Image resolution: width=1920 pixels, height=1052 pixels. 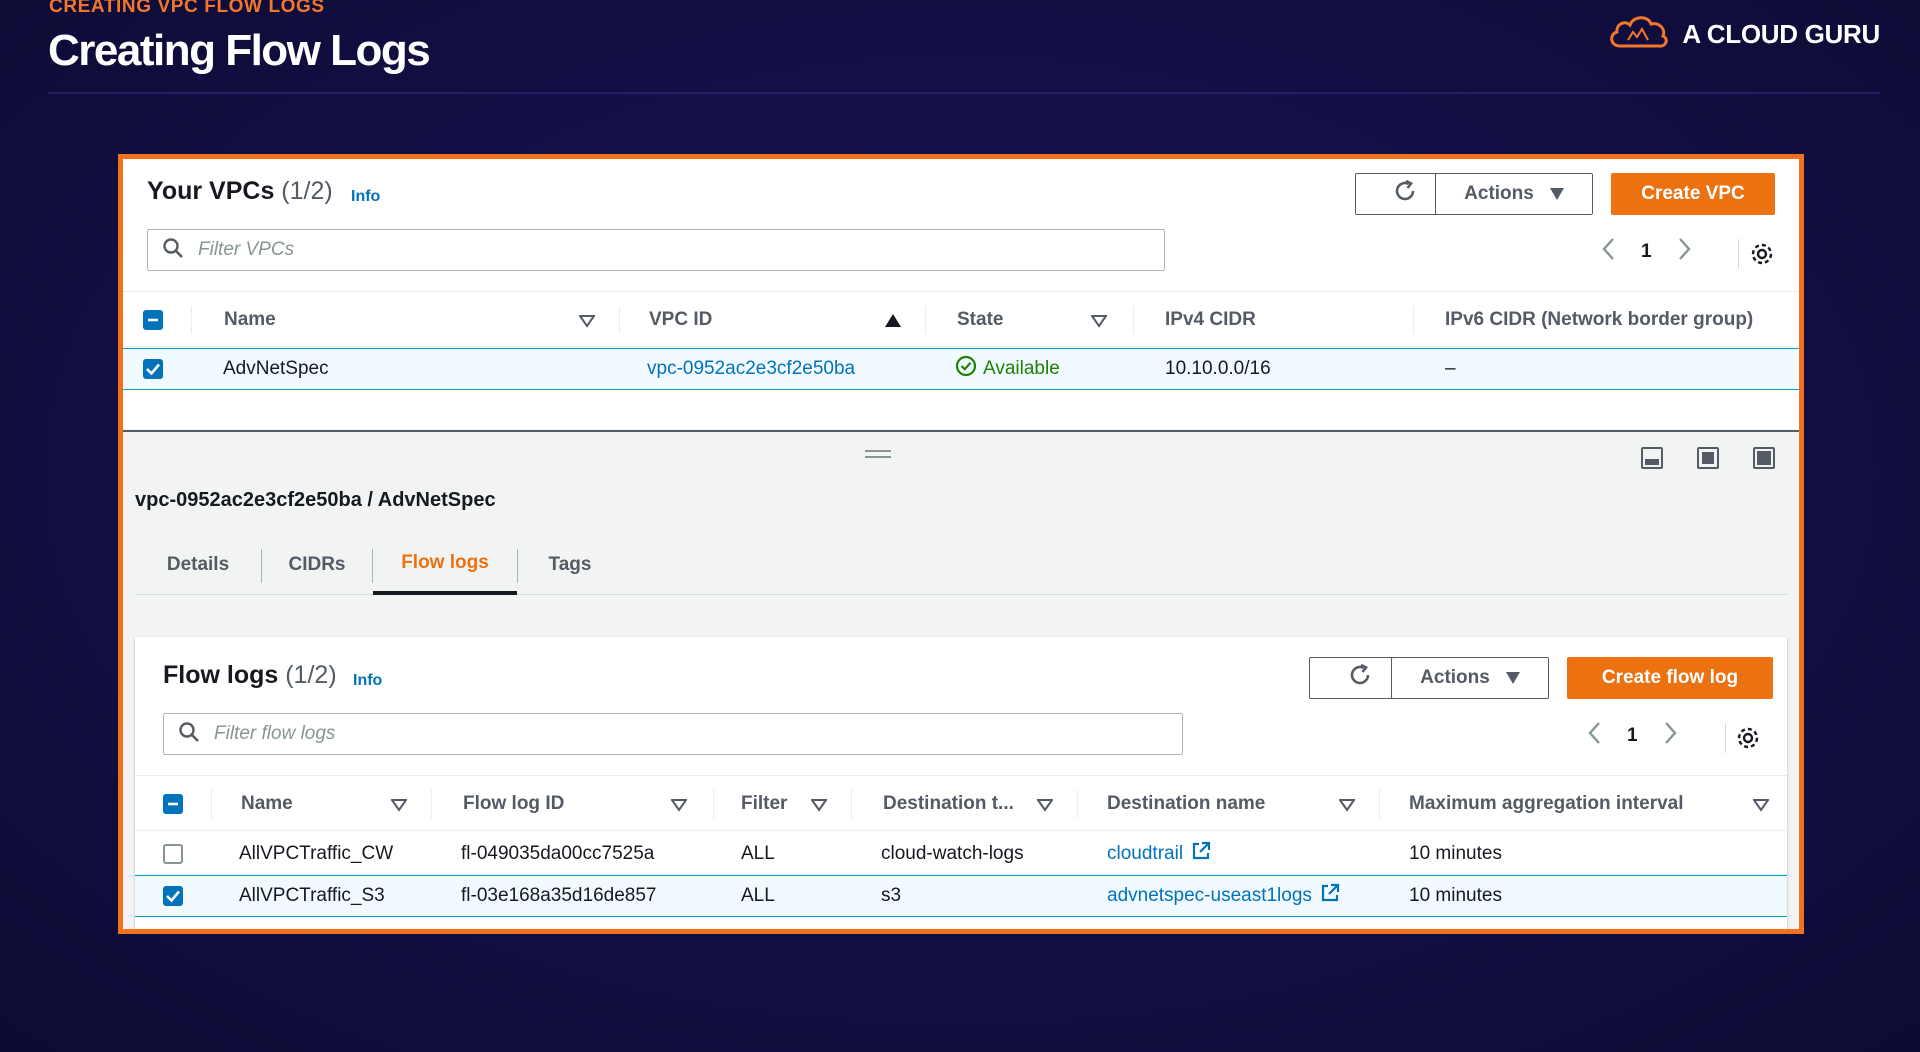 What do you see at coordinates (1450, 368) in the screenshot?
I see `vpc-ipv6: –` at bounding box center [1450, 368].